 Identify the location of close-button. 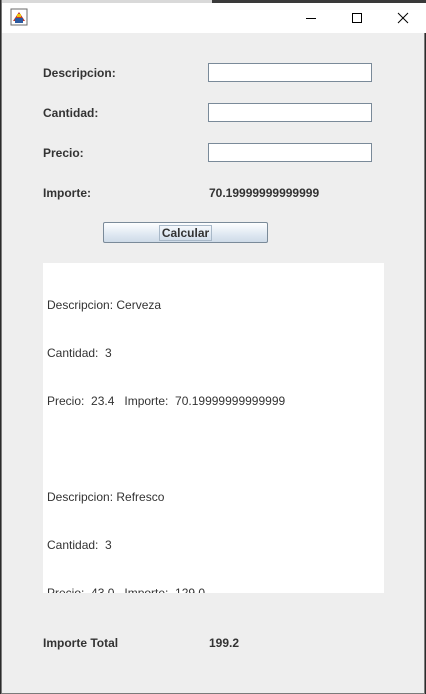
(403, 18).